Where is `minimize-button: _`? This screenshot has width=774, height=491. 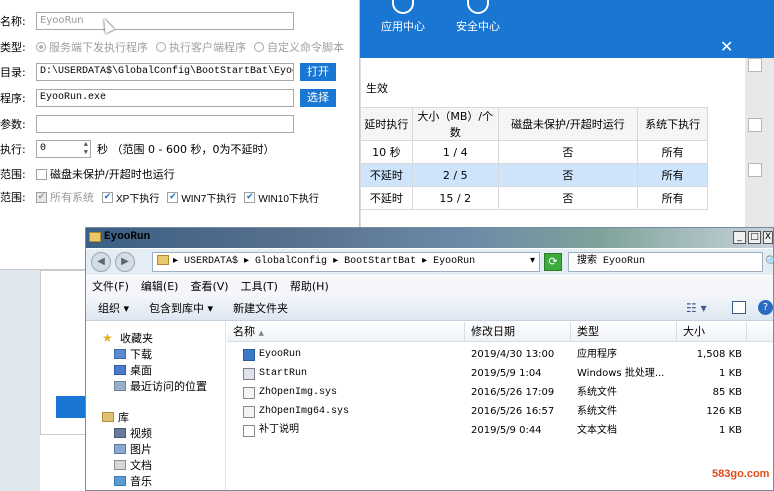 minimize-button: _ is located at coordinates (739, 237).